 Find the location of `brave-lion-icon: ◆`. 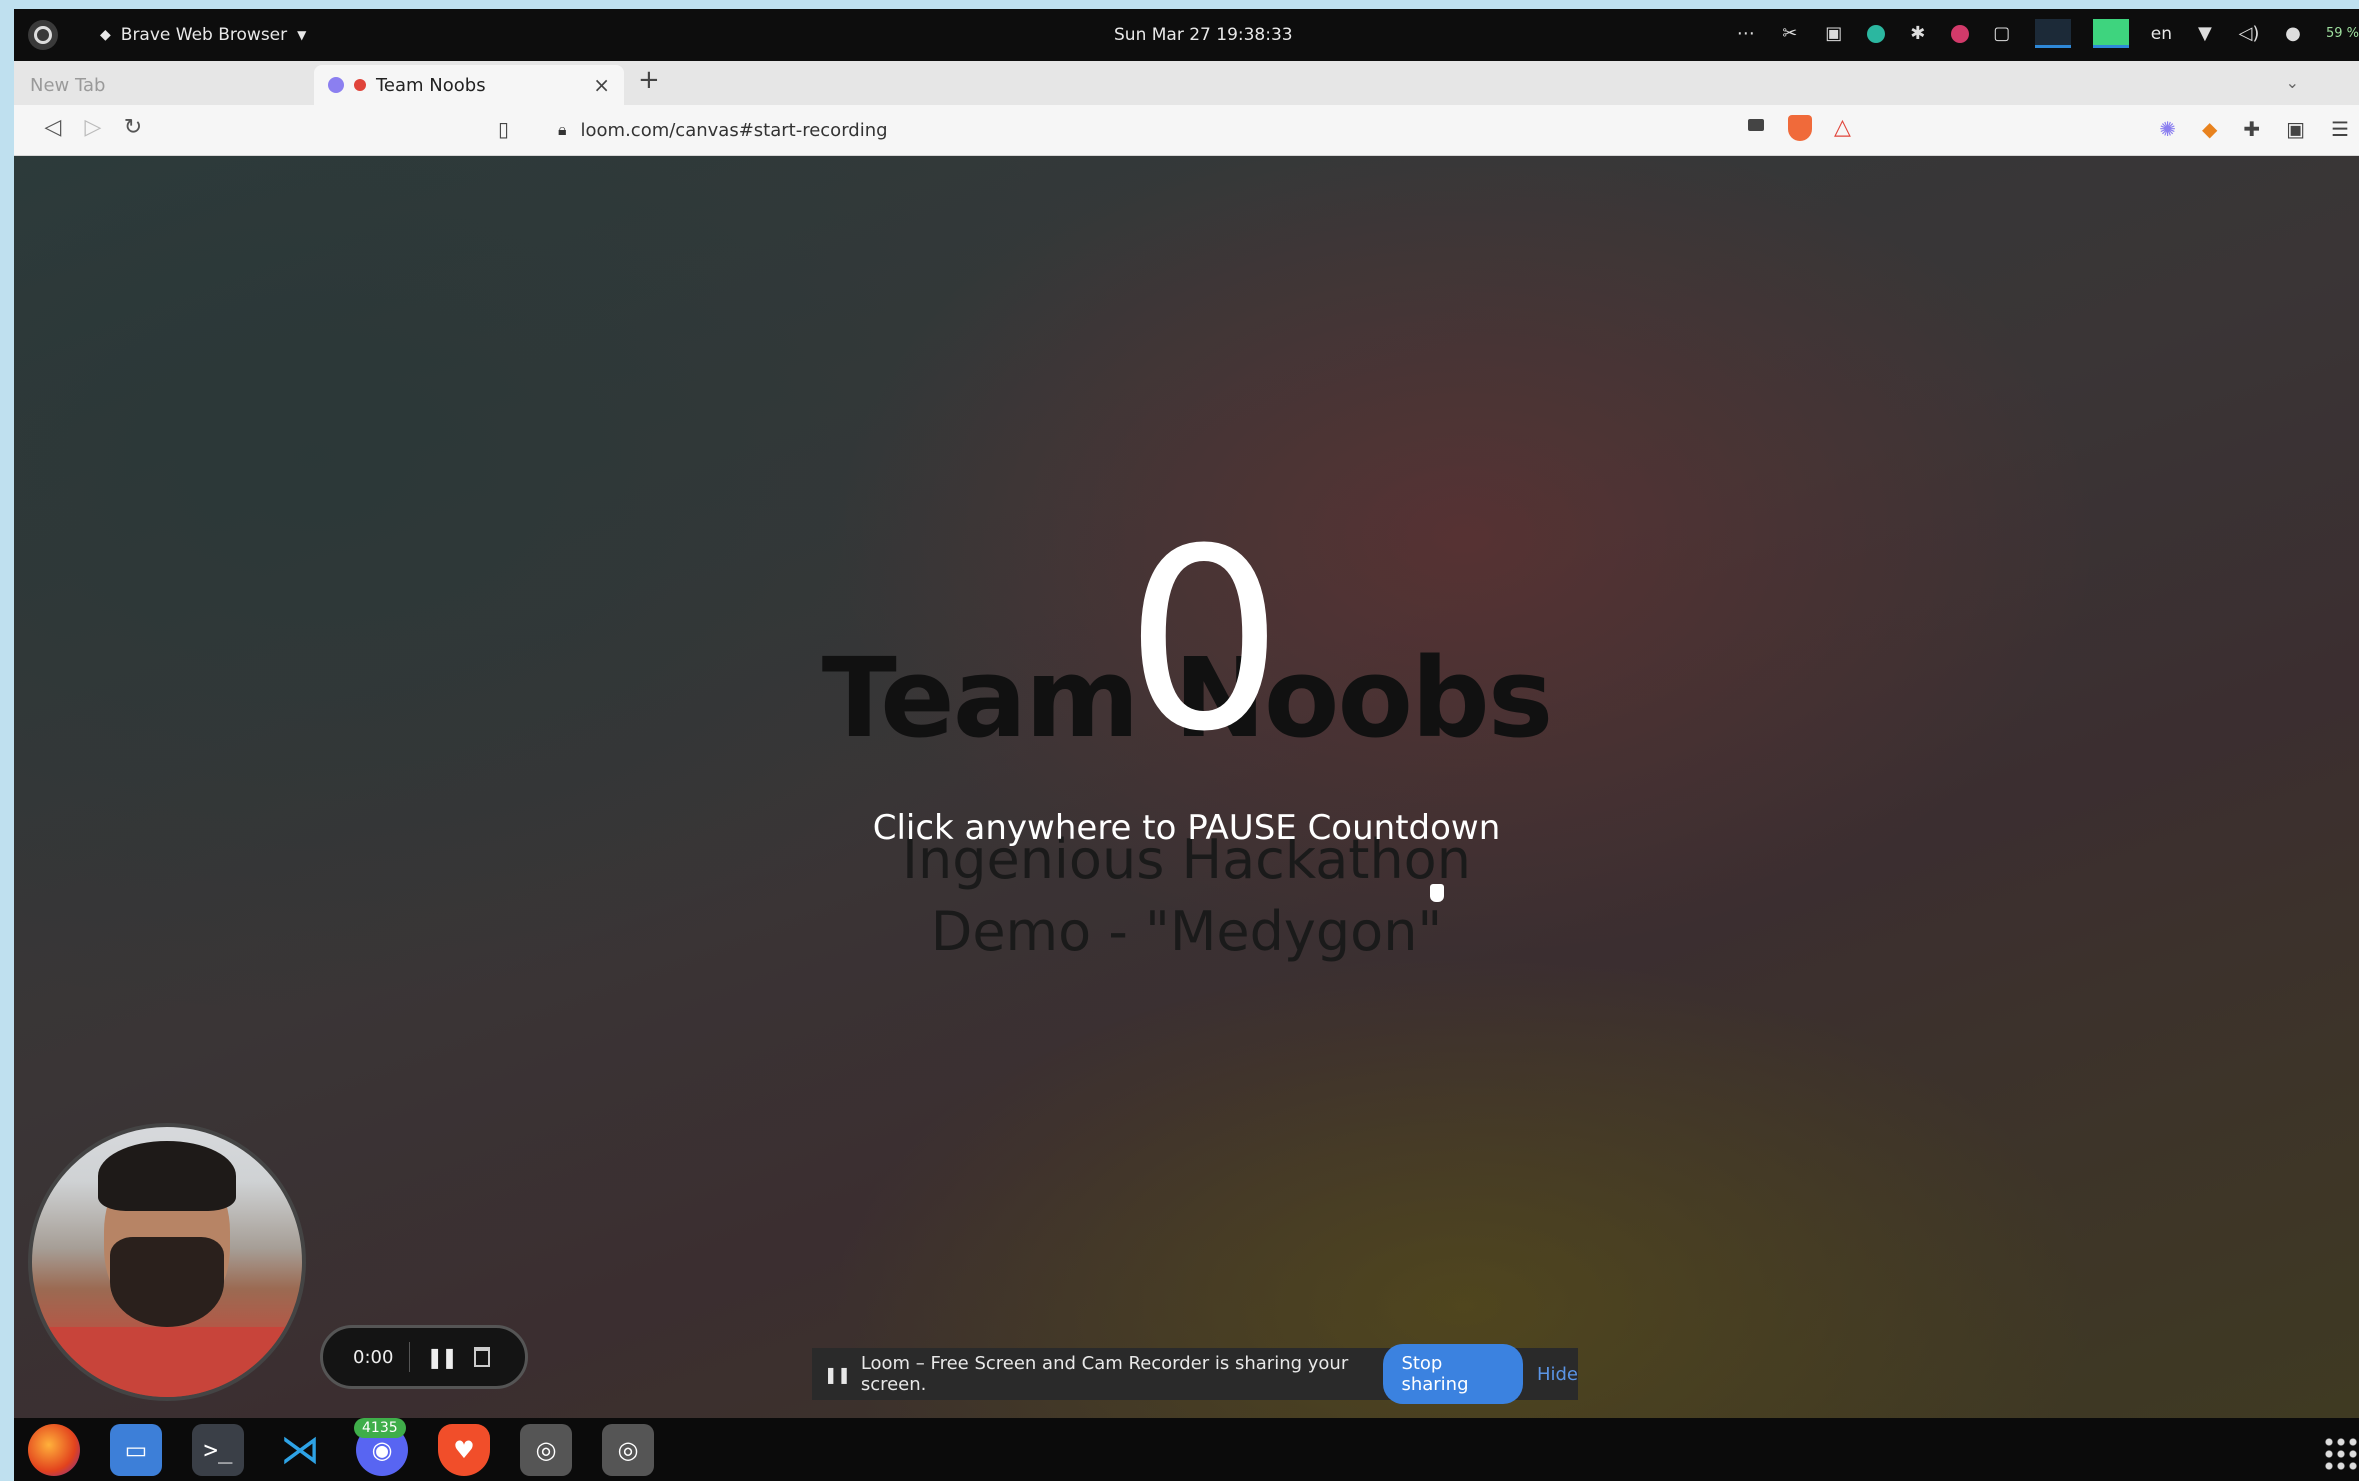

brave-lion-icon: ◆ is located at coordinates (105, 35).